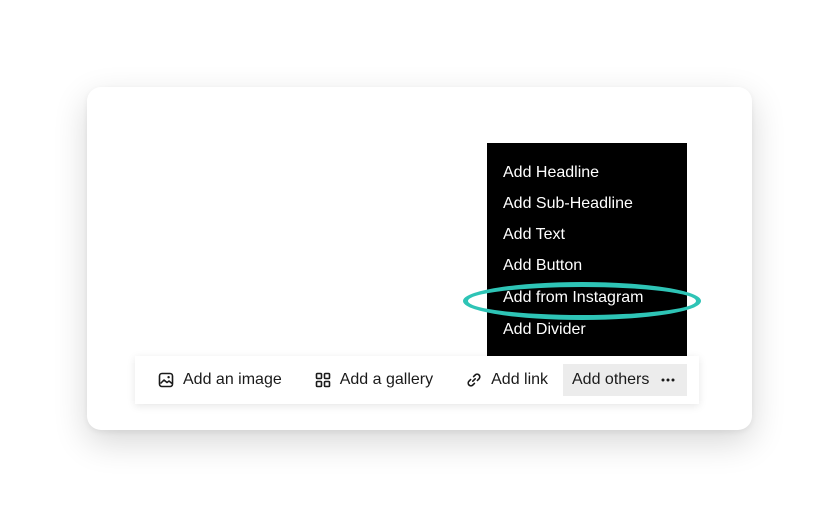 The width and height of the screenshot is (839, 517). I want to click on add-image-label: Add an image, so click(232, 379).